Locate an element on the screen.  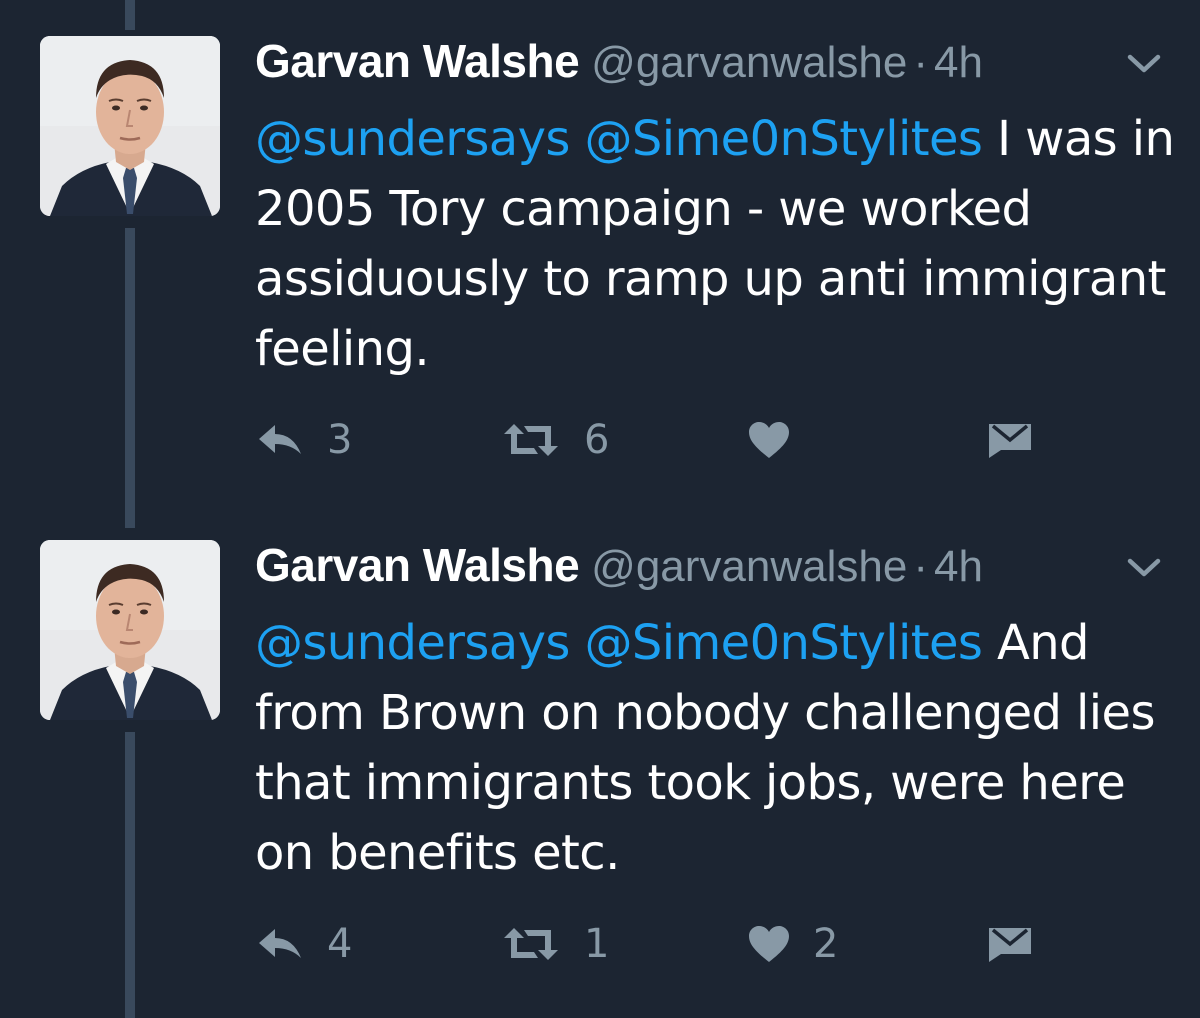
like-button is located at coordinates (780, 440).